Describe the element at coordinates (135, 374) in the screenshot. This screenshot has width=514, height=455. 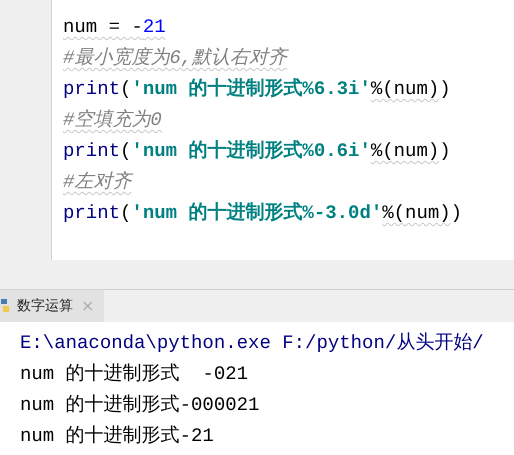
I see `output-line: num 的十进制形式 -021` at that location.